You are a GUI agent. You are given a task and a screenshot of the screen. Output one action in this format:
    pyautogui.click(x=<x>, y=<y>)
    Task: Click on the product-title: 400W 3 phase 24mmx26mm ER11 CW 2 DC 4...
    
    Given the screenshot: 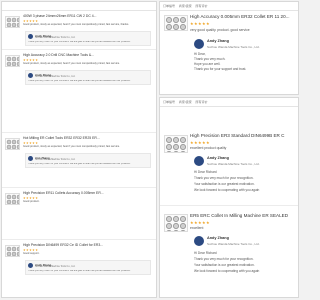 What is the action you would take?
    pyautogui.click(x=88, y=16)
    